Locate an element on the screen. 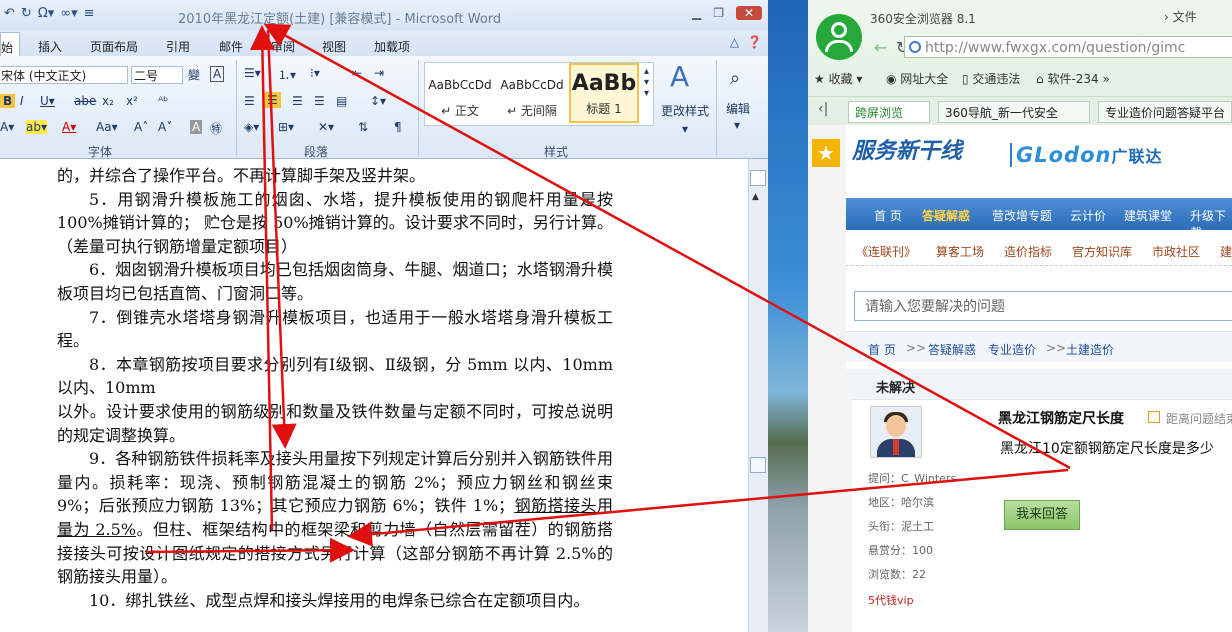 Image resolution: width=1232 pixels, height=632 pixels. favorite-star-icon: ★ is located at coordinates (826, 153).